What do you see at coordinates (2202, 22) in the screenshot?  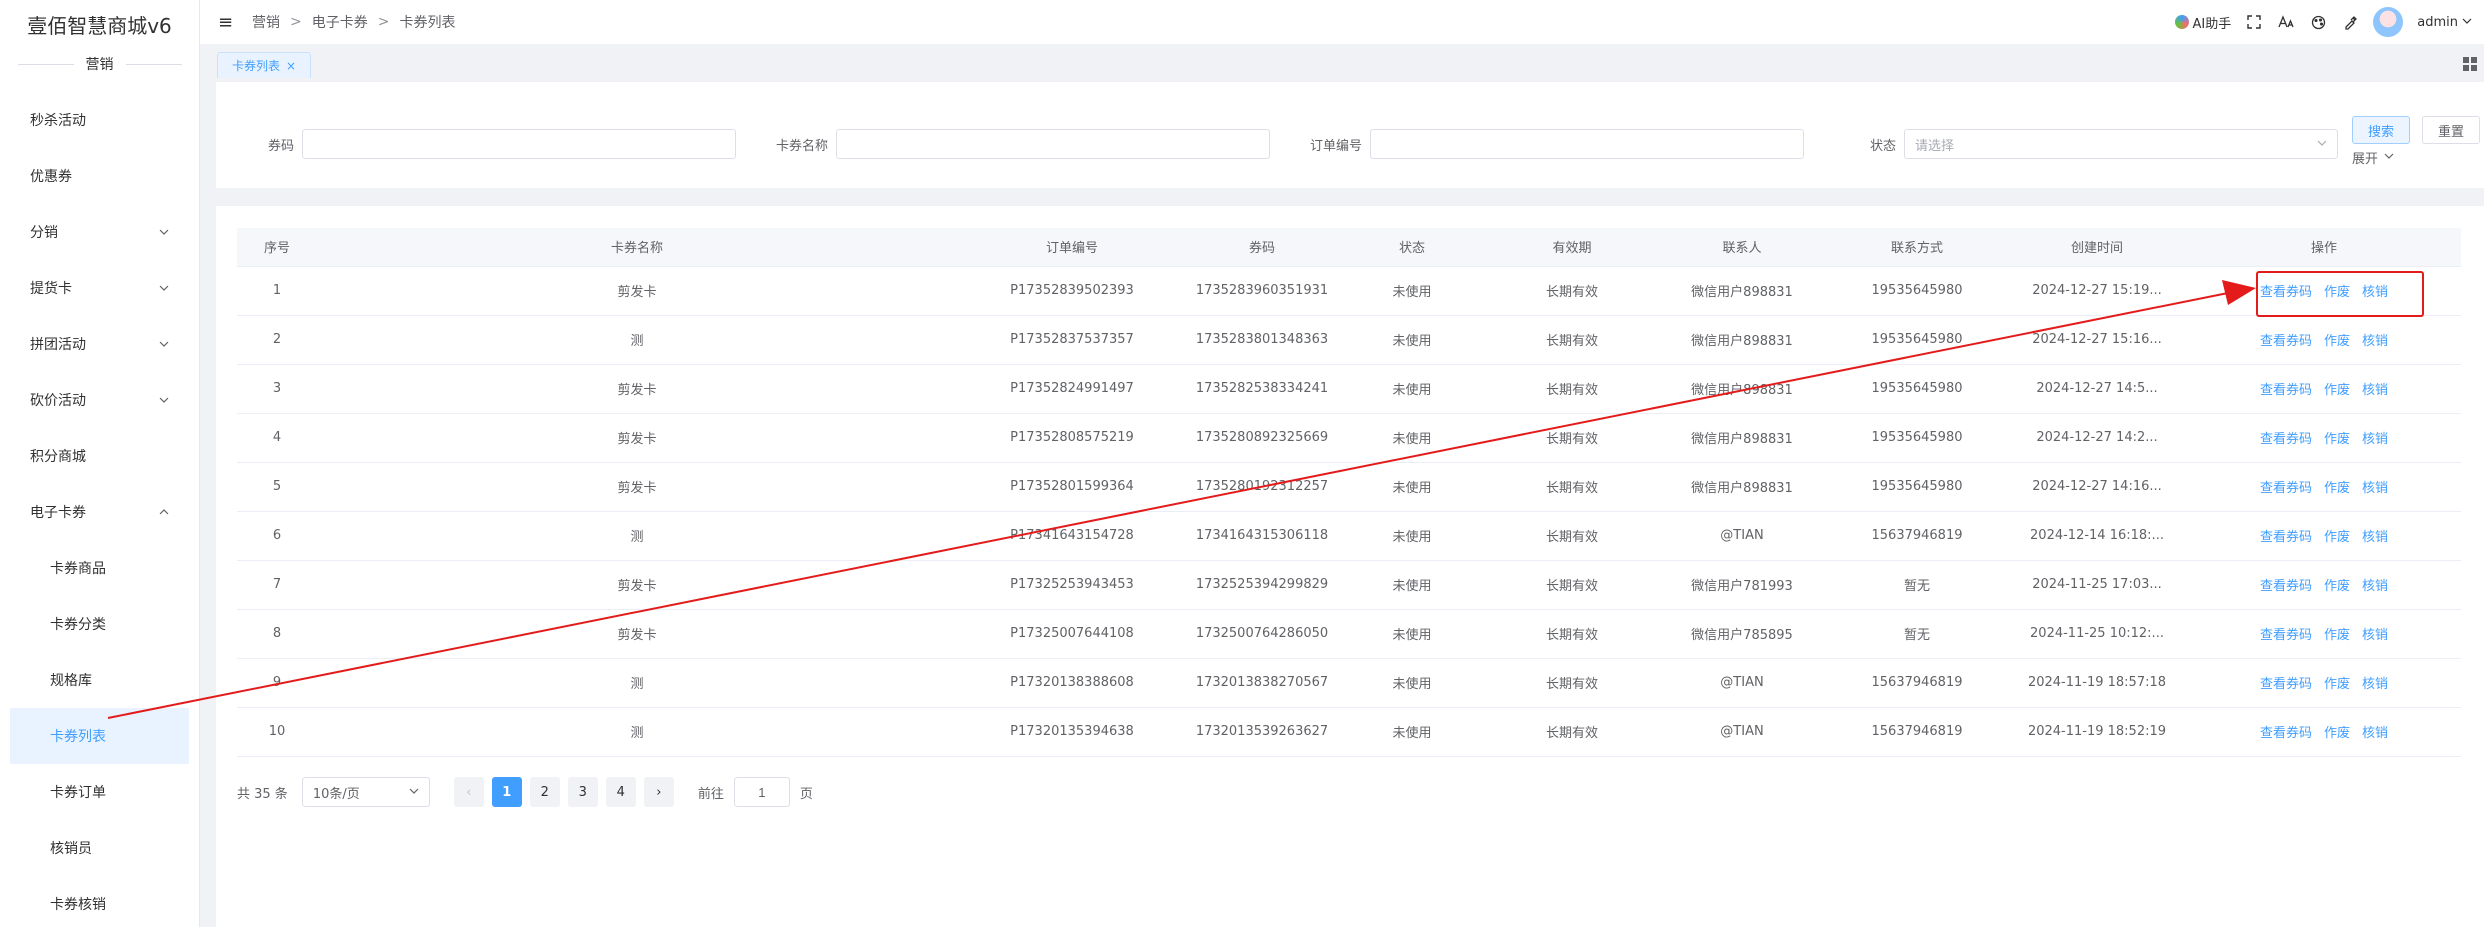 I see `ai-assistant-button: AI助手` at bounding box center [2202, 22].